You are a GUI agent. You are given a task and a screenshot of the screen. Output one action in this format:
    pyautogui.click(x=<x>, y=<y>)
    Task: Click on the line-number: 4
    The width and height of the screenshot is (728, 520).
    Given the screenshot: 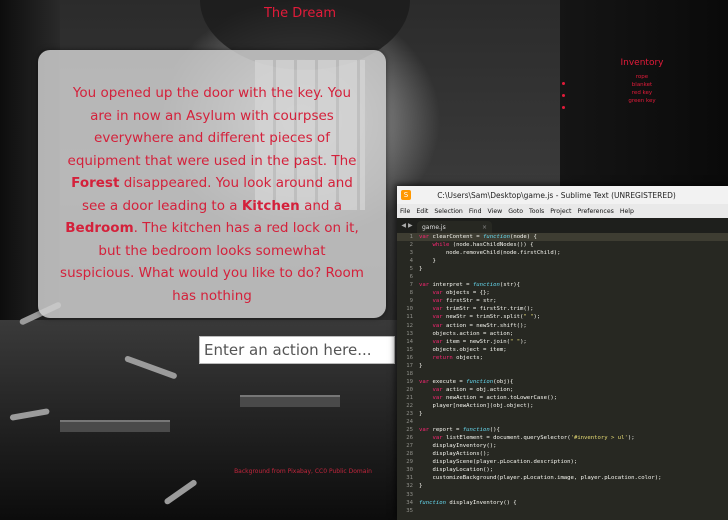 What is the action you would take?
    pyautogui.click(x=411, y=261)
    